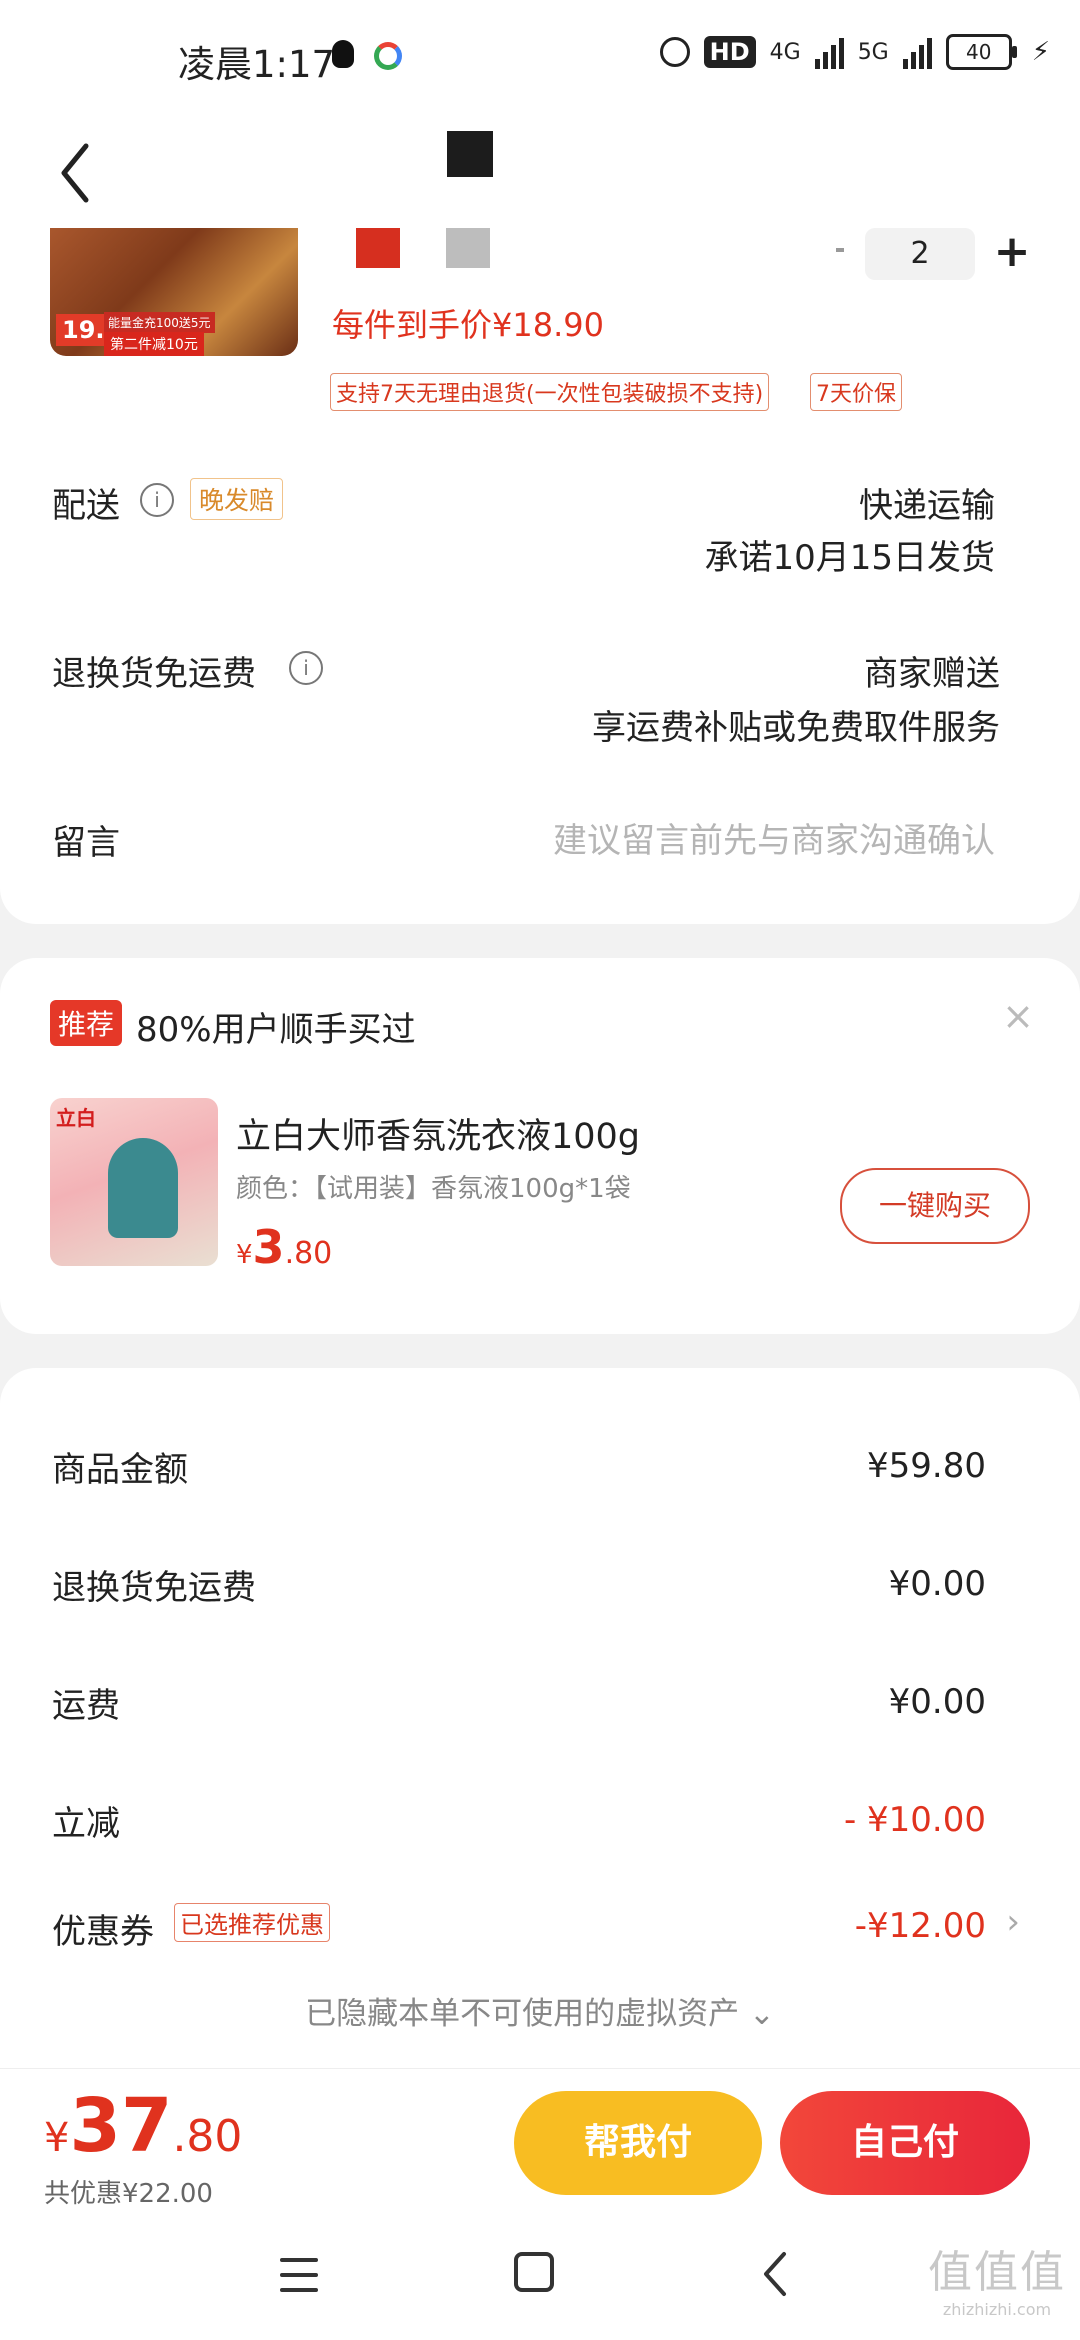 This screenshot has width=1080, height=2340. What do you see at coordinates (935, 1206) in the screenshot?
I see `one-click-buy-button: 一键购买` at bounding box center [935, 1206].